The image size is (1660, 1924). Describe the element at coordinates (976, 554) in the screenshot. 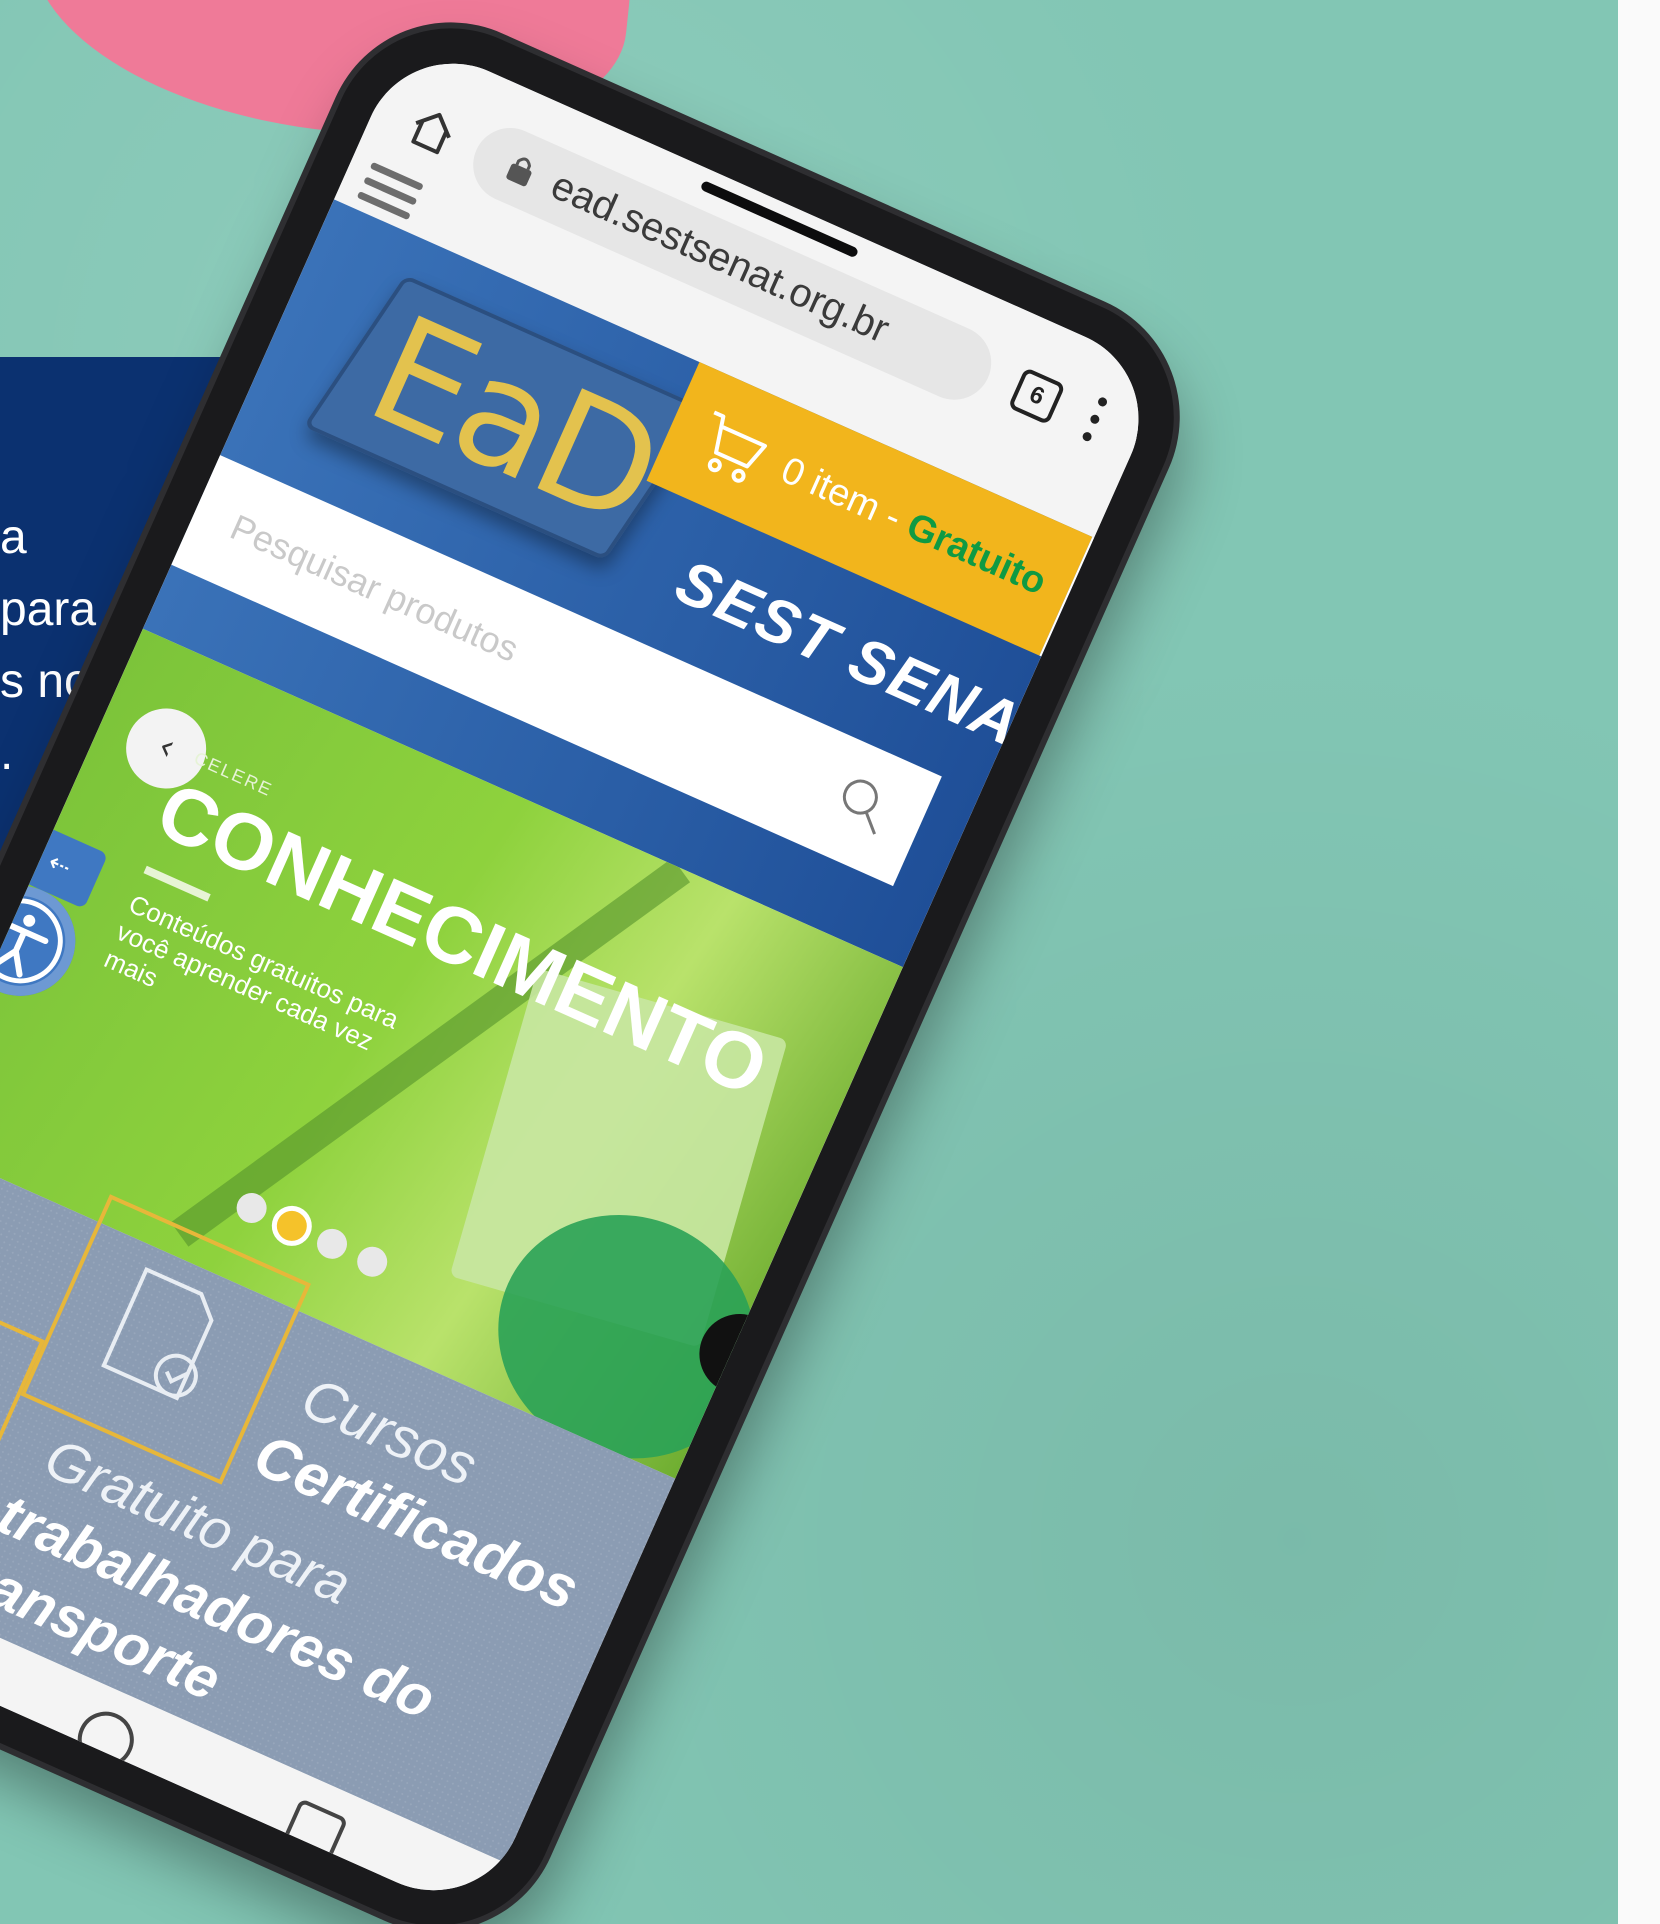

I see `cart-free-label: Gratuito` at that location.